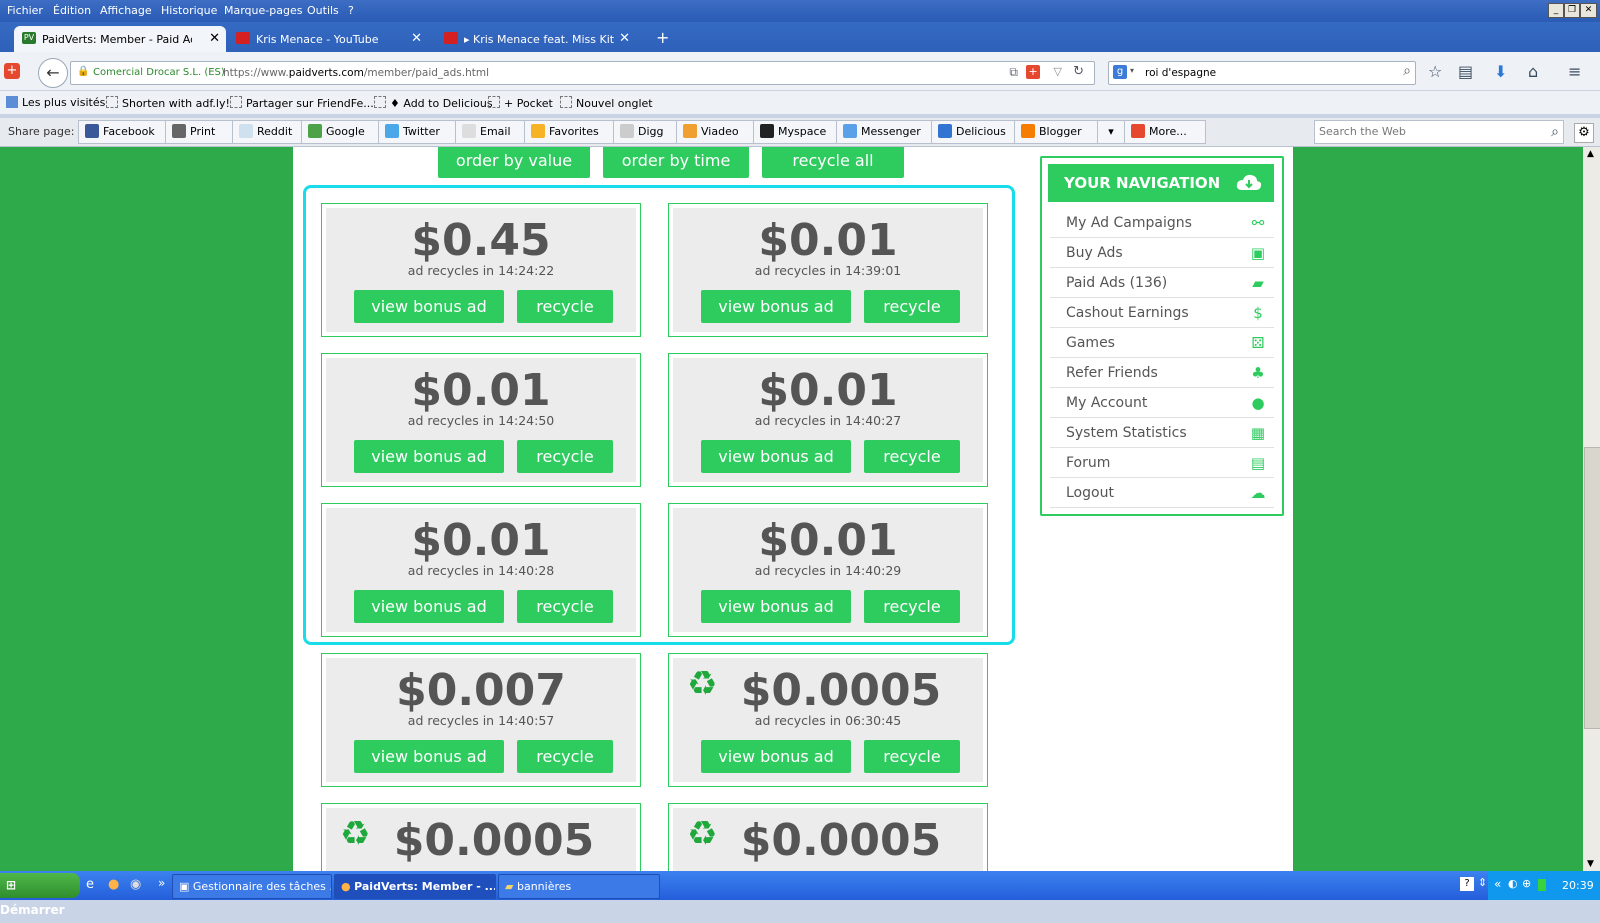 The height and width of the screenshot is (923, 1600). Describe the element at coordinates (90, 884) in the screenshot. I see `ie-icon: e` at that location.